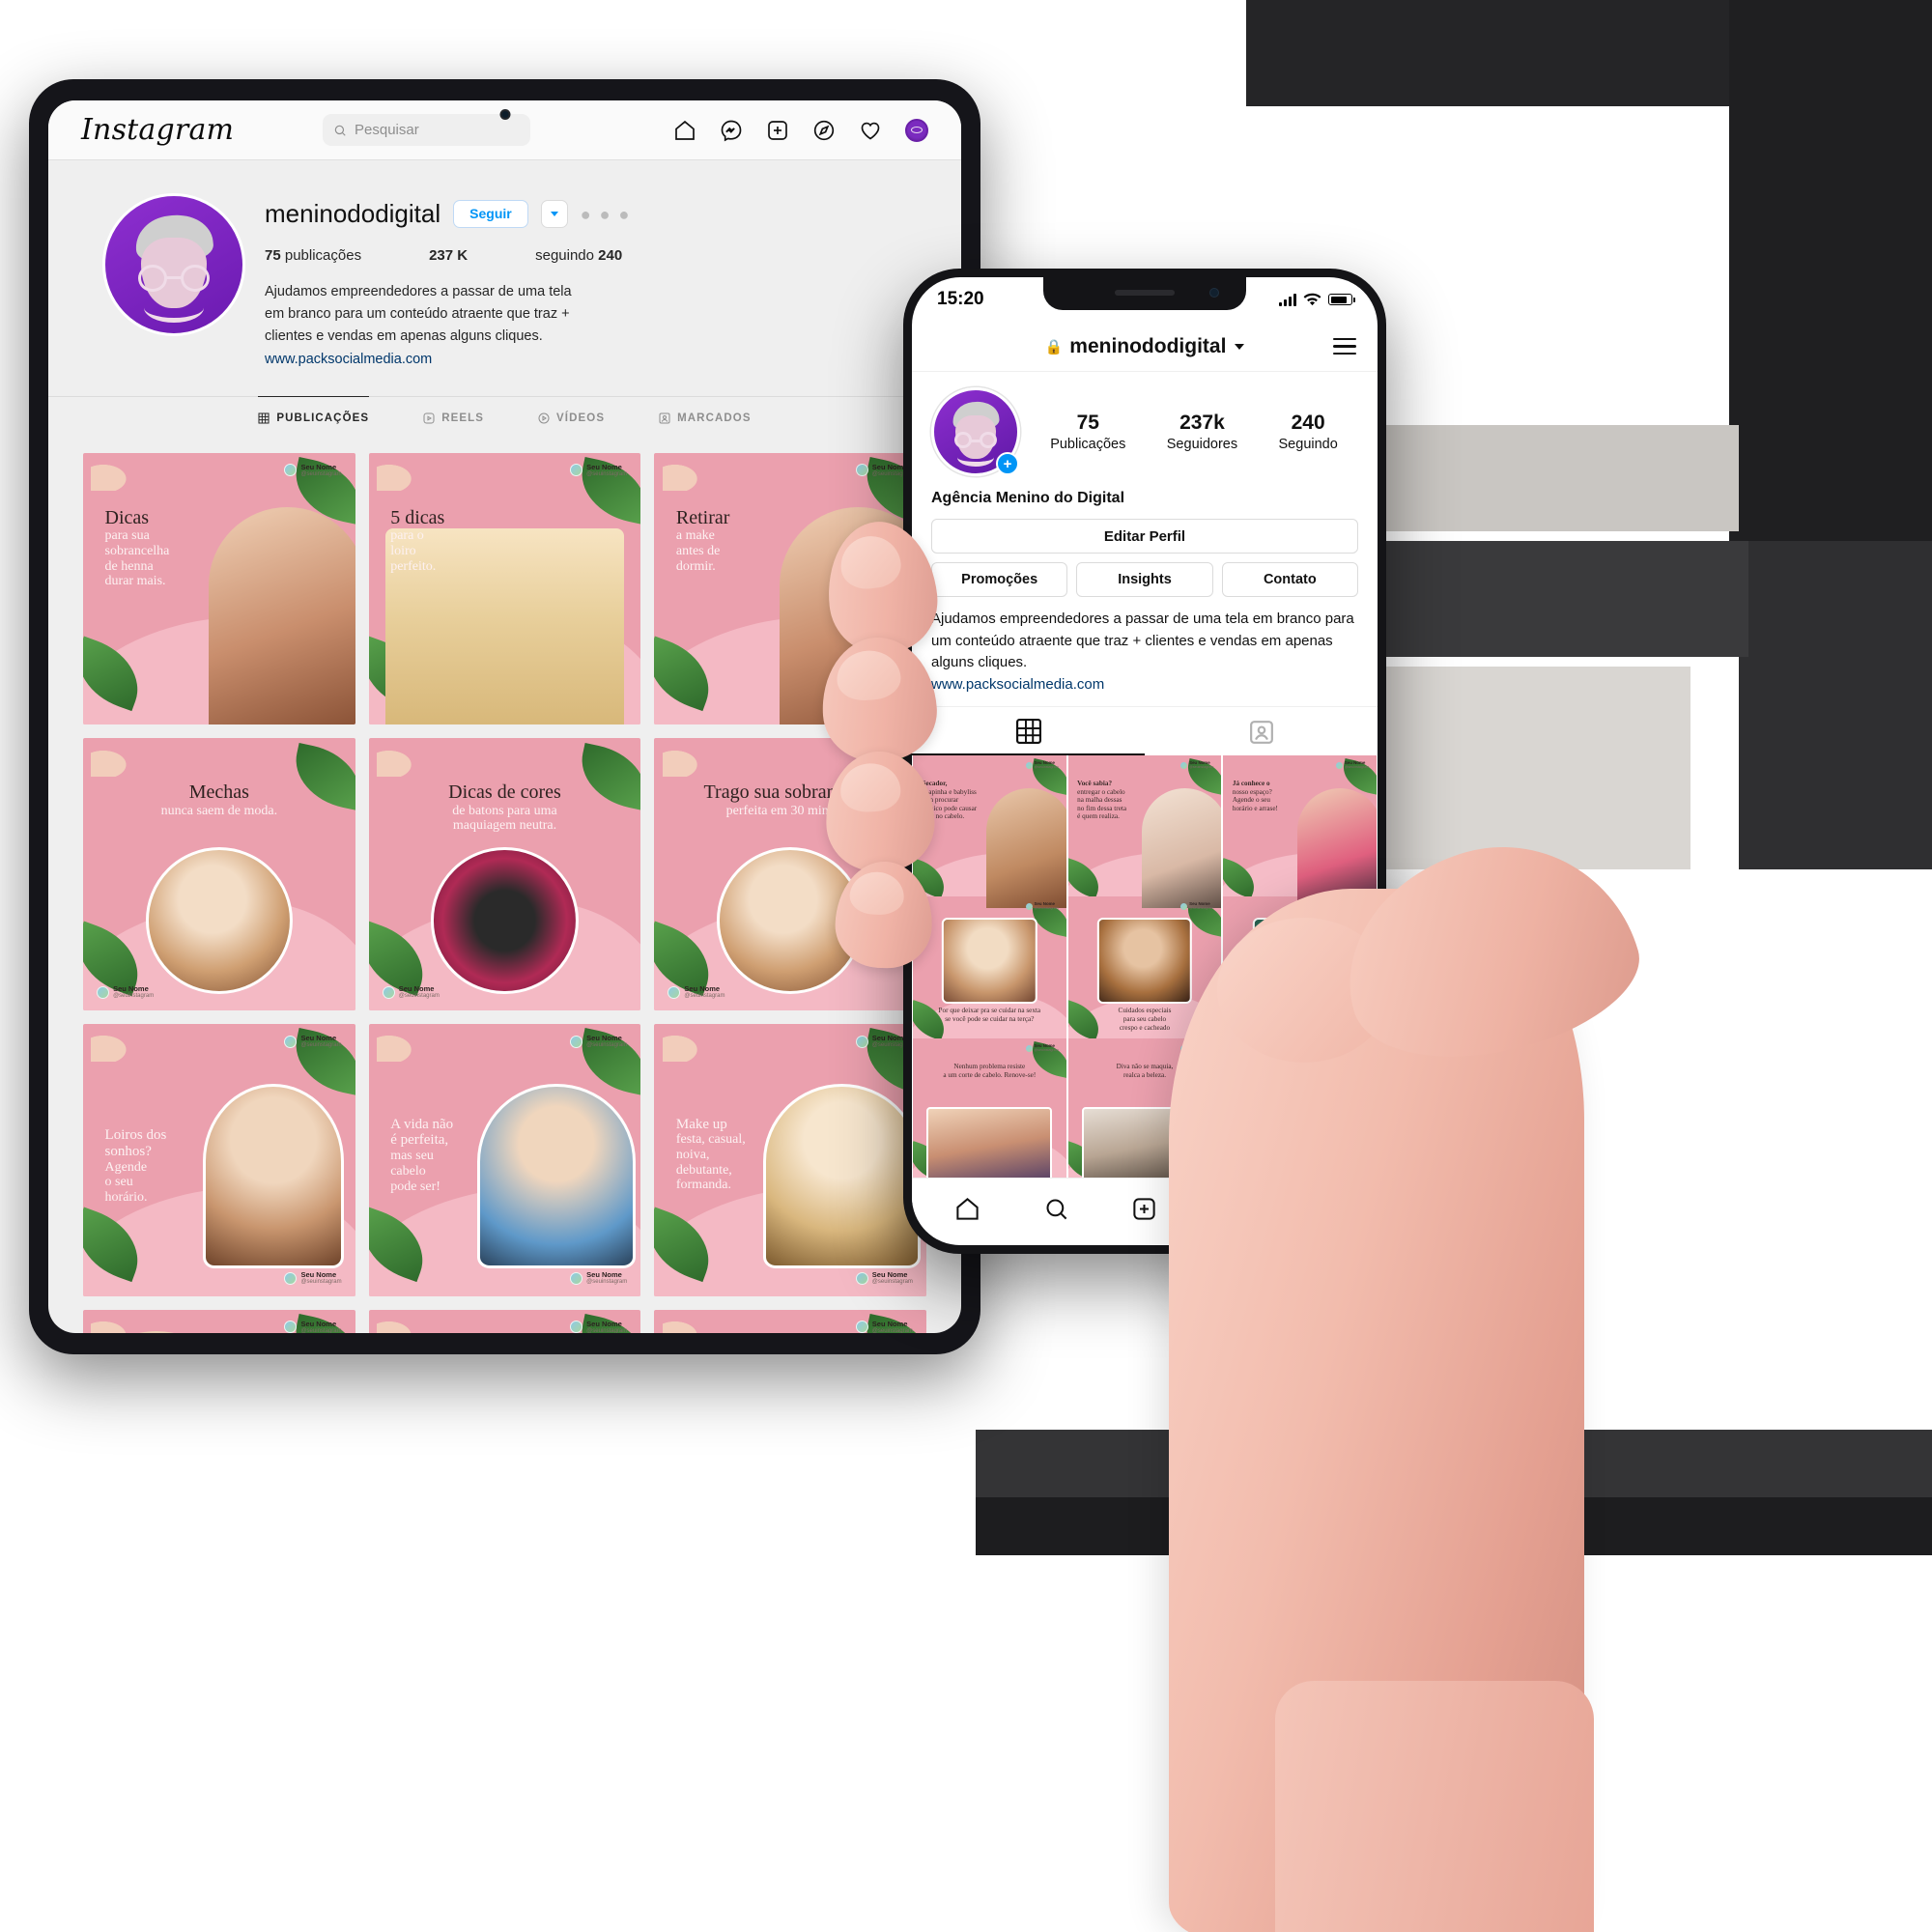 This screenshot has height=1932, width=1932. I want to click on insights-button: Insights, so click(1144, 579).